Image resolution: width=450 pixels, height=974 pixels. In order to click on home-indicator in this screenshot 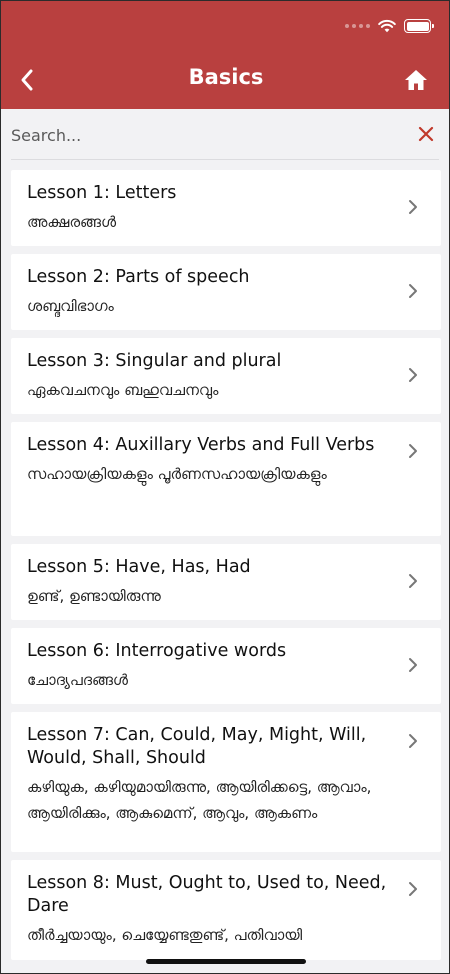, I will do `click(226, 961)`.